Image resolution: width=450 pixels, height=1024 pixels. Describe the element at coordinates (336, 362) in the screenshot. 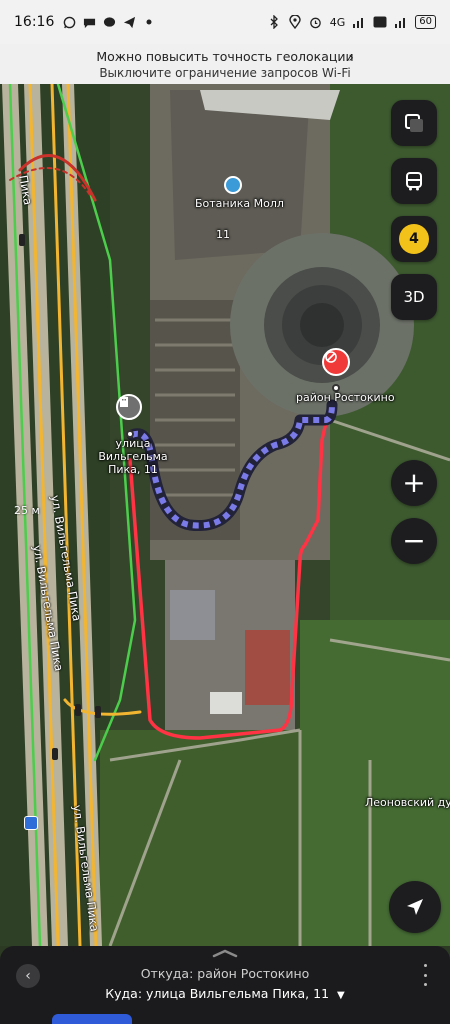

I see `route-start-pin-icon` at that location.